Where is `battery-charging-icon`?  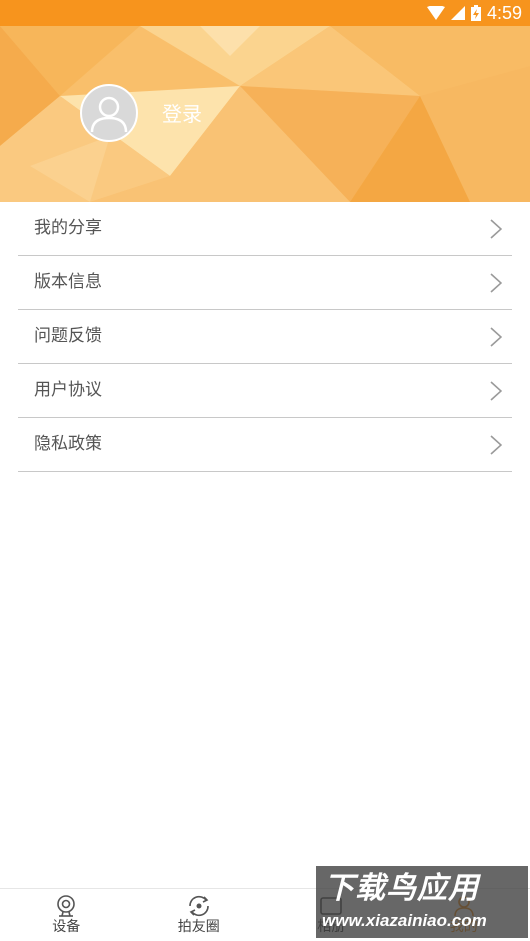 battery-charging-icon is located at coordinates (476, 13).